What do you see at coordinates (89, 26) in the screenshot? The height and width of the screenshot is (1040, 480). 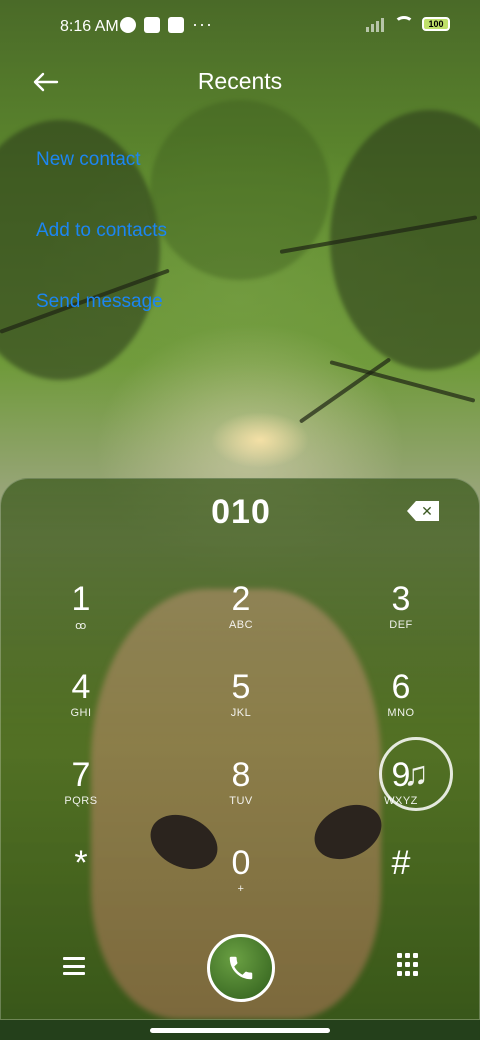 I see `status-time: 8:16 AM` at bounding box center [89, 26].